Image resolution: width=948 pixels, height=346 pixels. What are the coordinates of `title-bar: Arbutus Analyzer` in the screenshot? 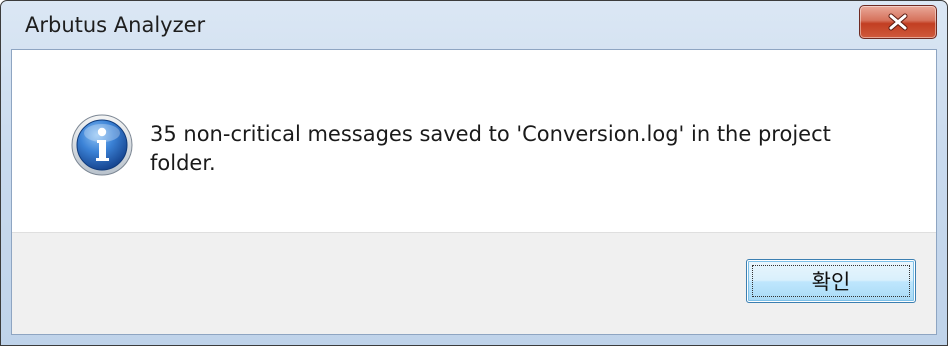 It's located at (474, 25).